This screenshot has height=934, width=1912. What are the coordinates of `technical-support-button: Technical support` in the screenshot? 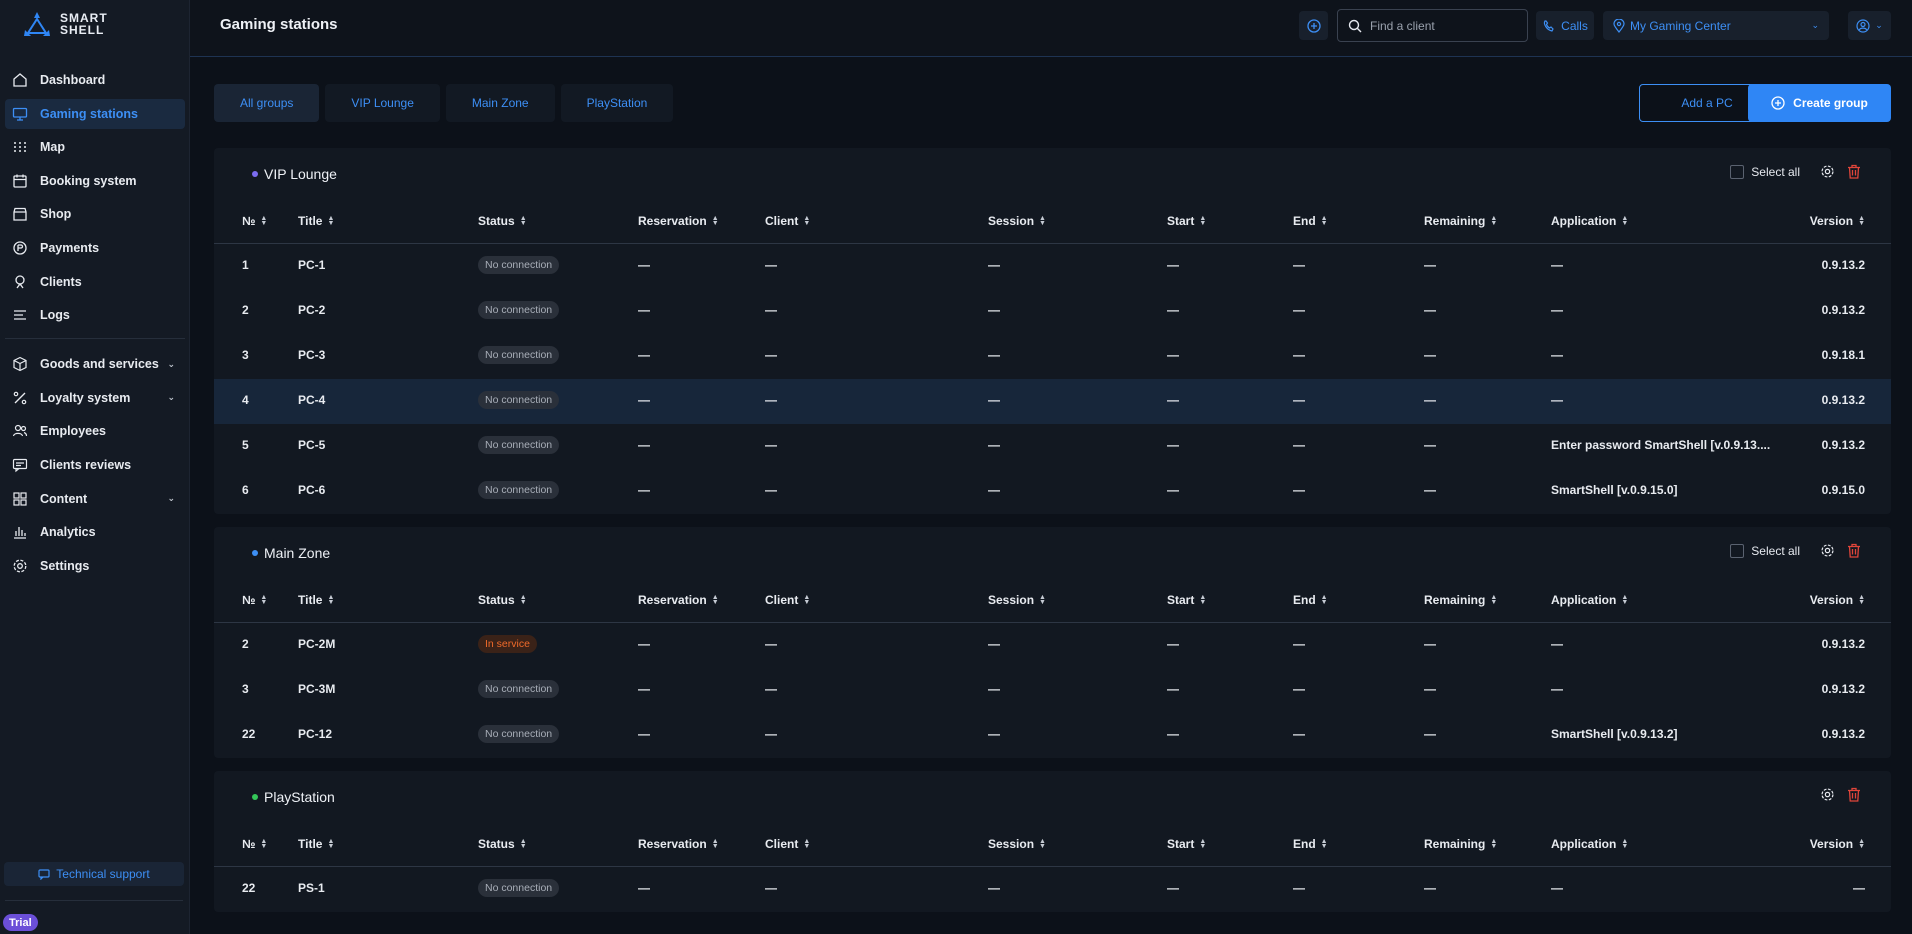 It's located at (94, 874).